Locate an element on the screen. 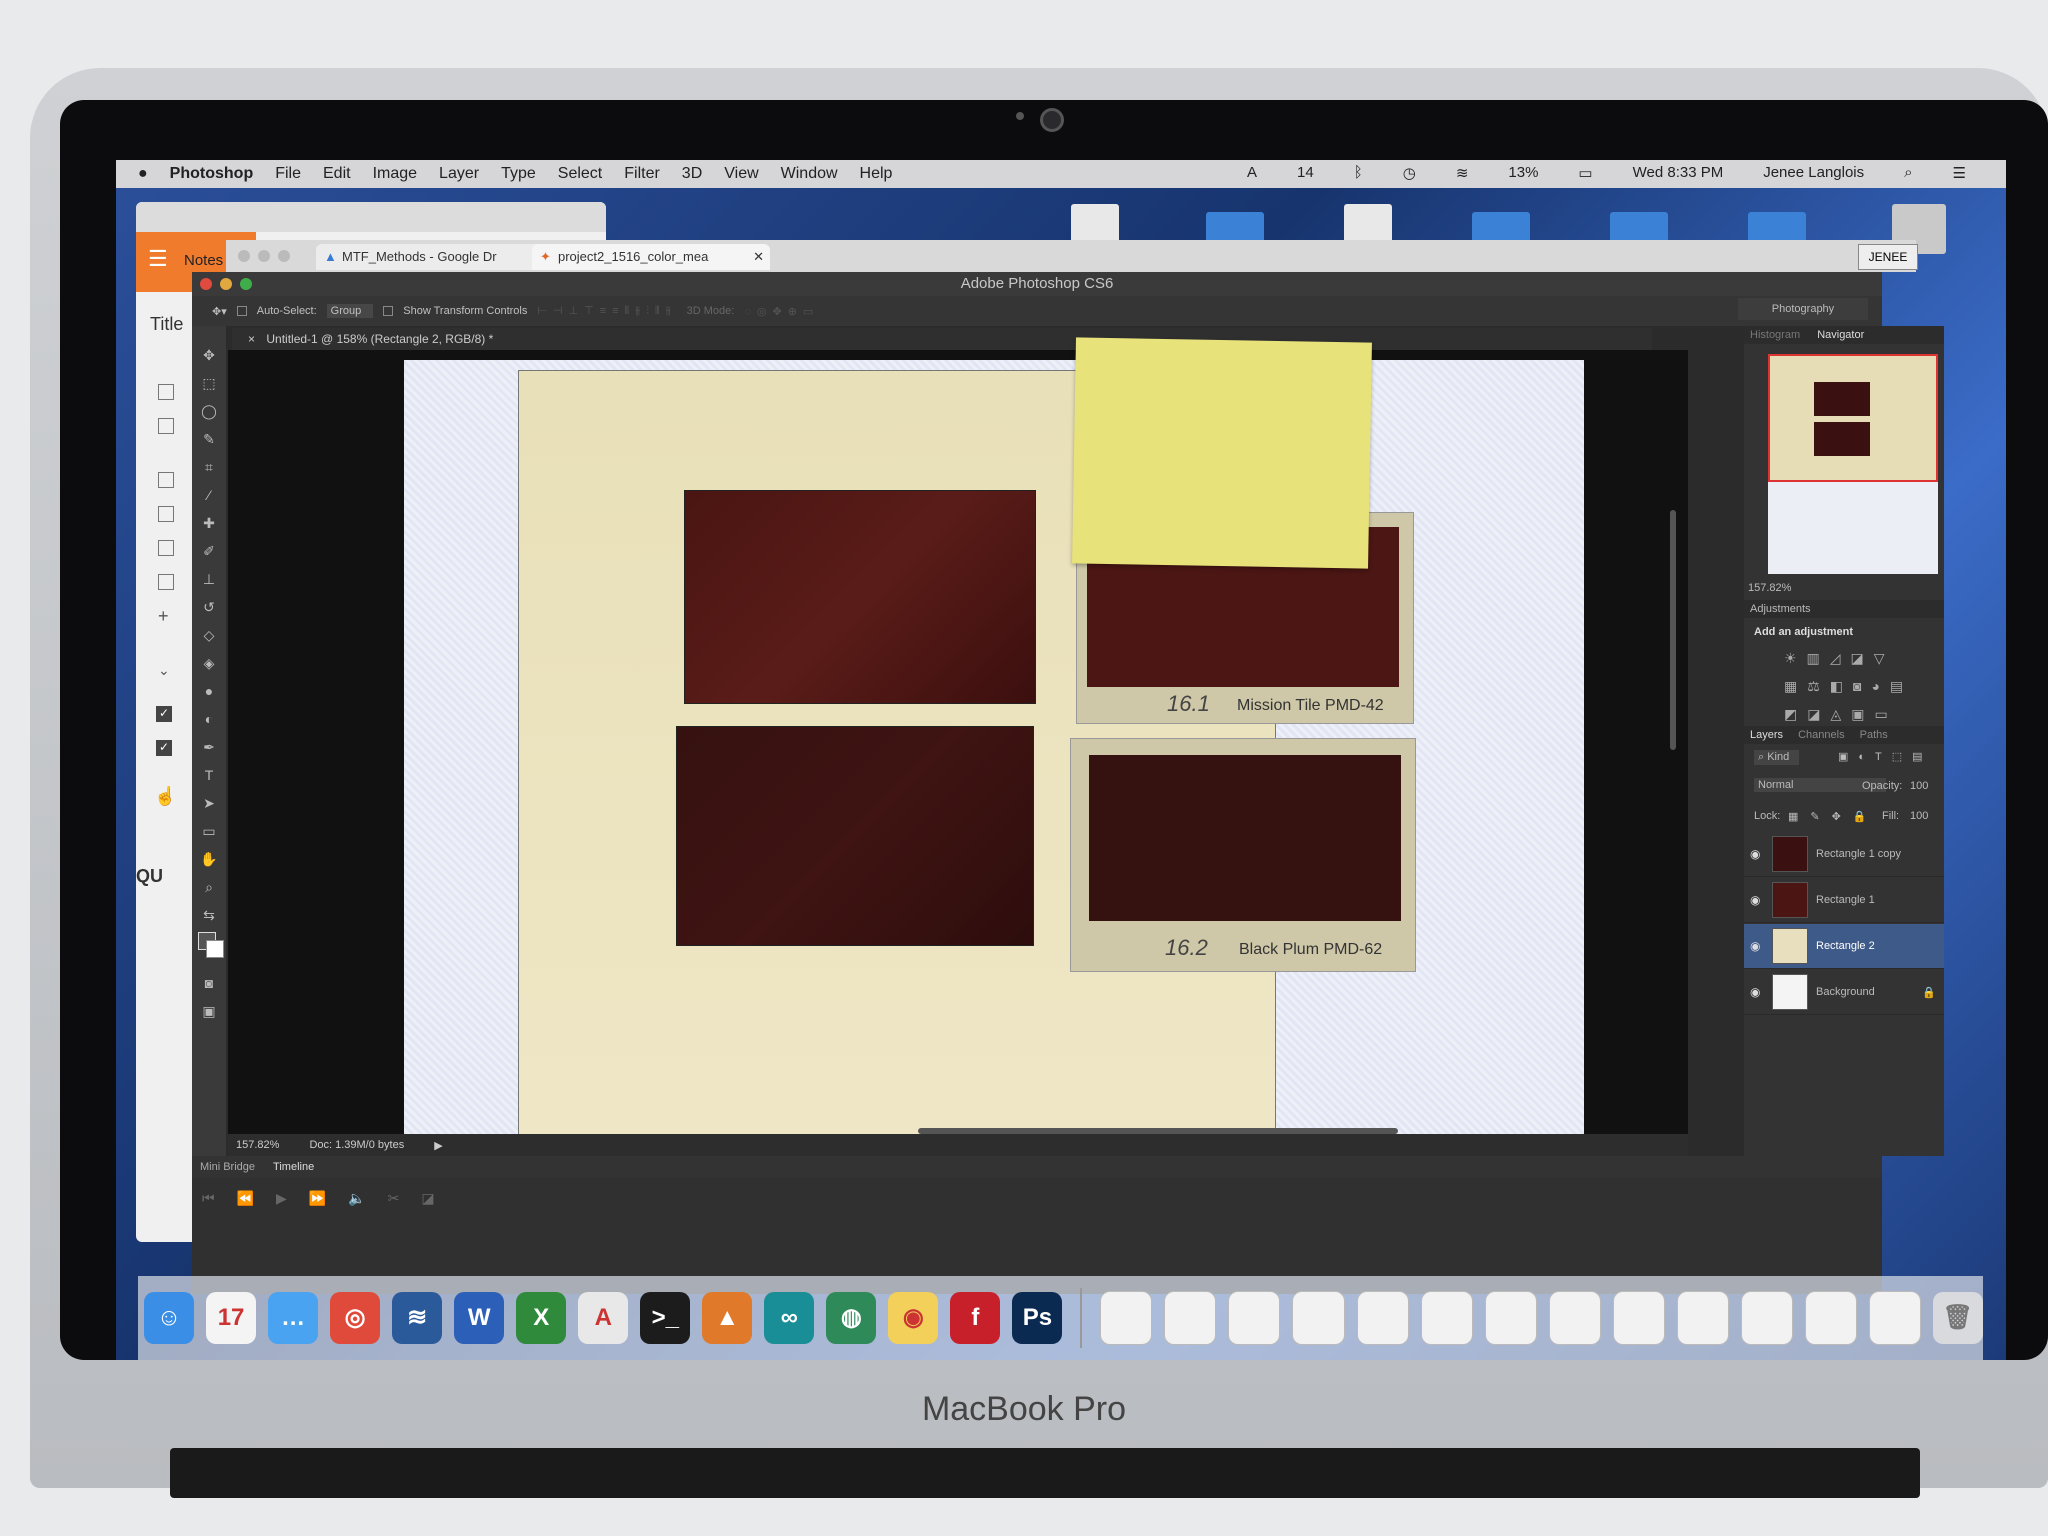 This screenshot has height=1536, width=2048. crop-tool-icon: ⌗ is located at coordinates (209, 467).